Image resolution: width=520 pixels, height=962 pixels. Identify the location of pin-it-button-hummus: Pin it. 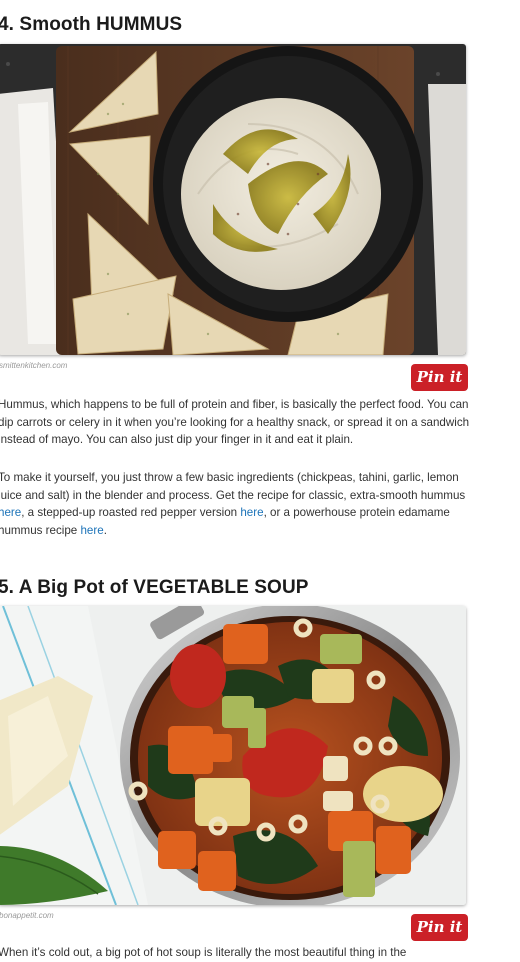
(439, 377).